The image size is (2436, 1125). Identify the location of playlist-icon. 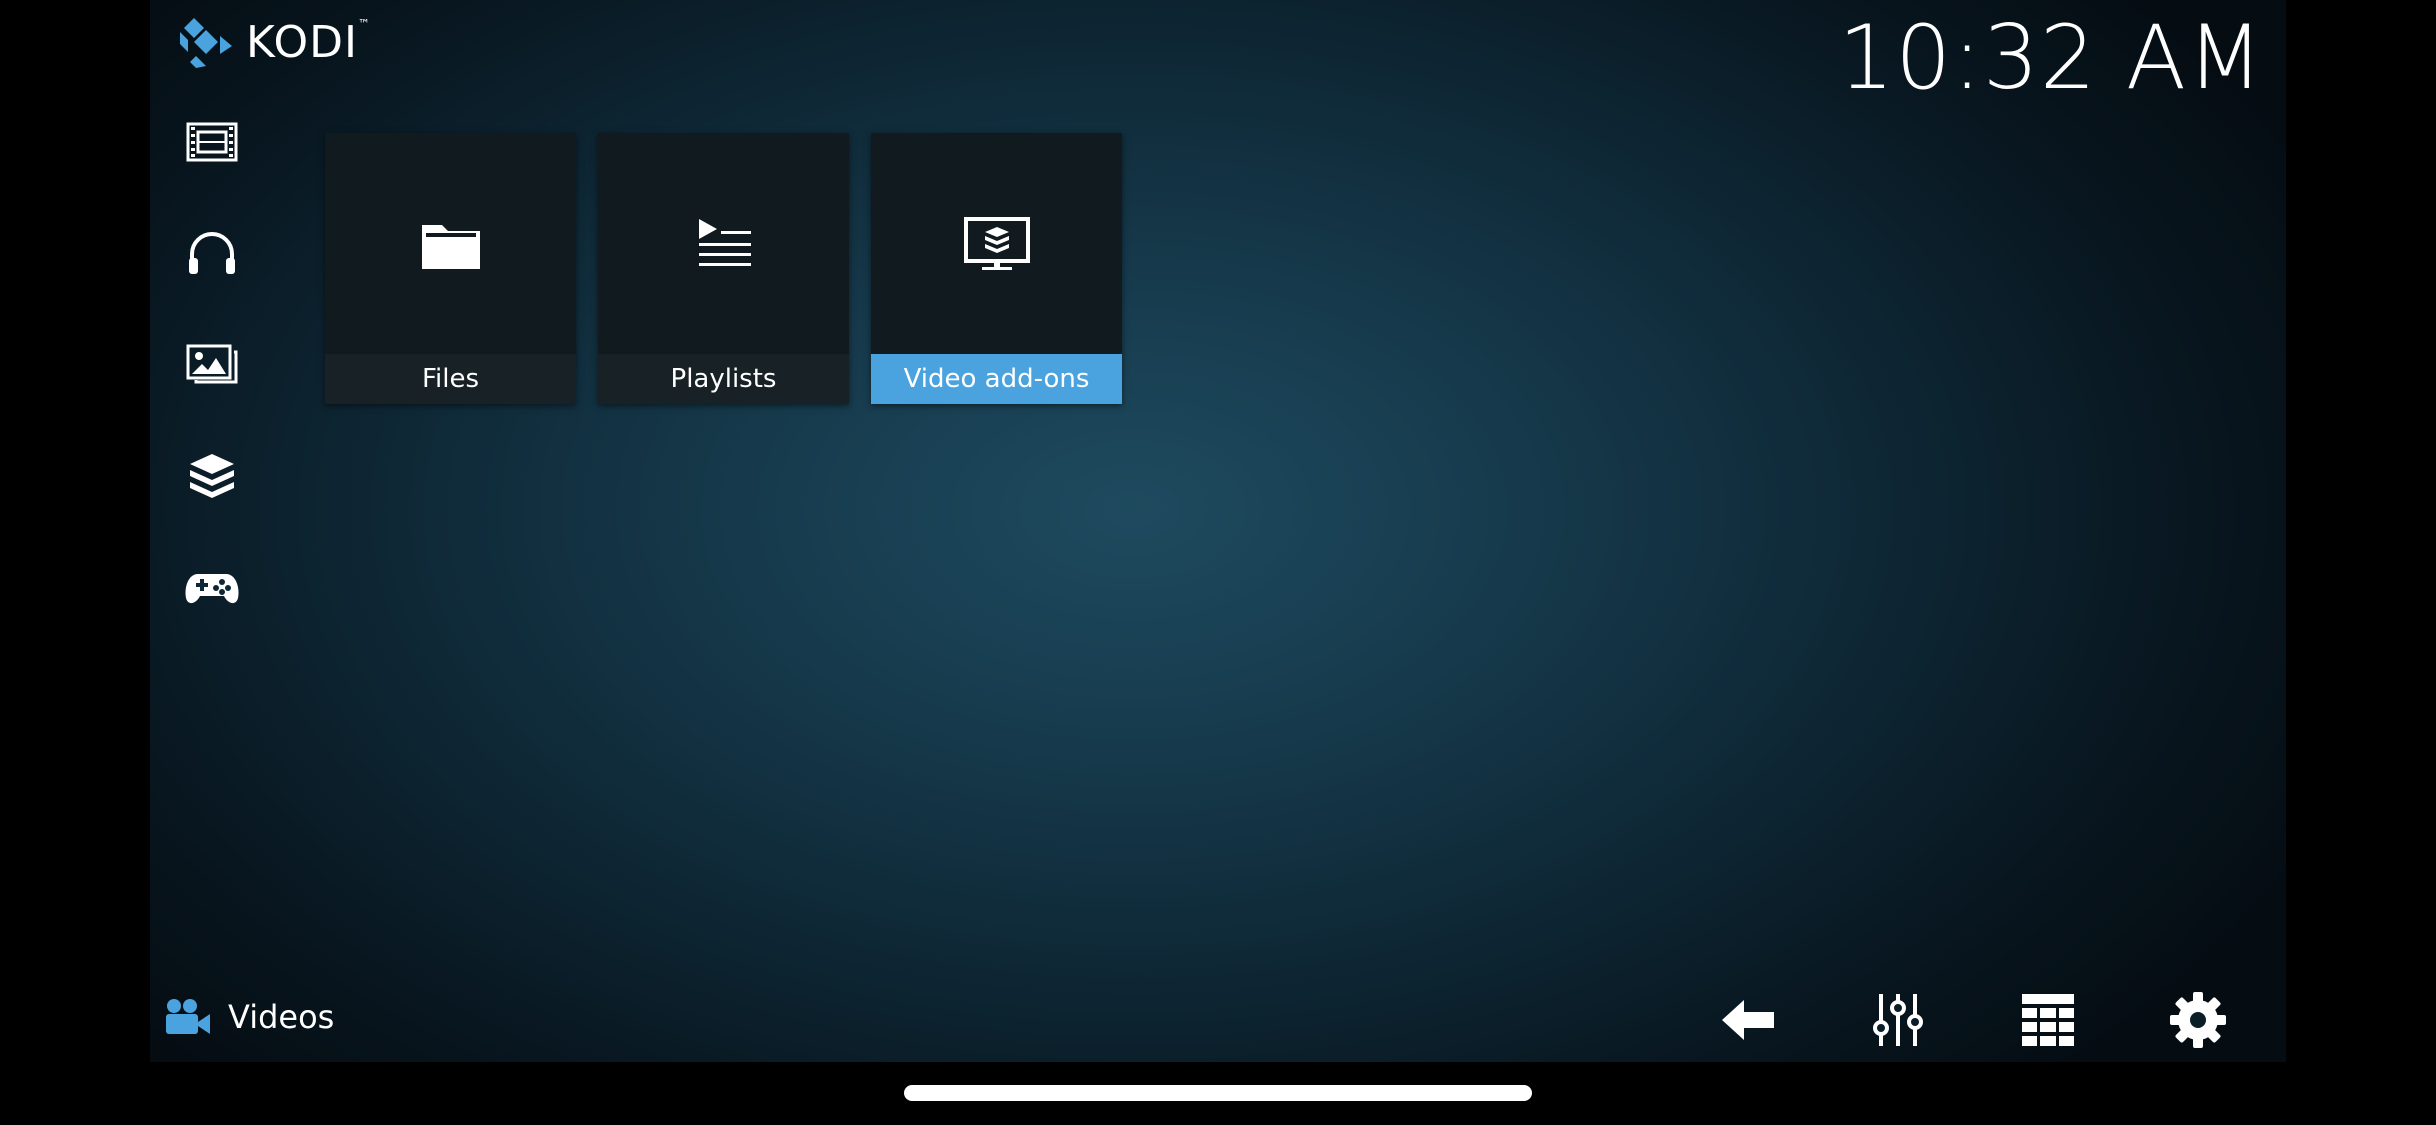
(724, 242).